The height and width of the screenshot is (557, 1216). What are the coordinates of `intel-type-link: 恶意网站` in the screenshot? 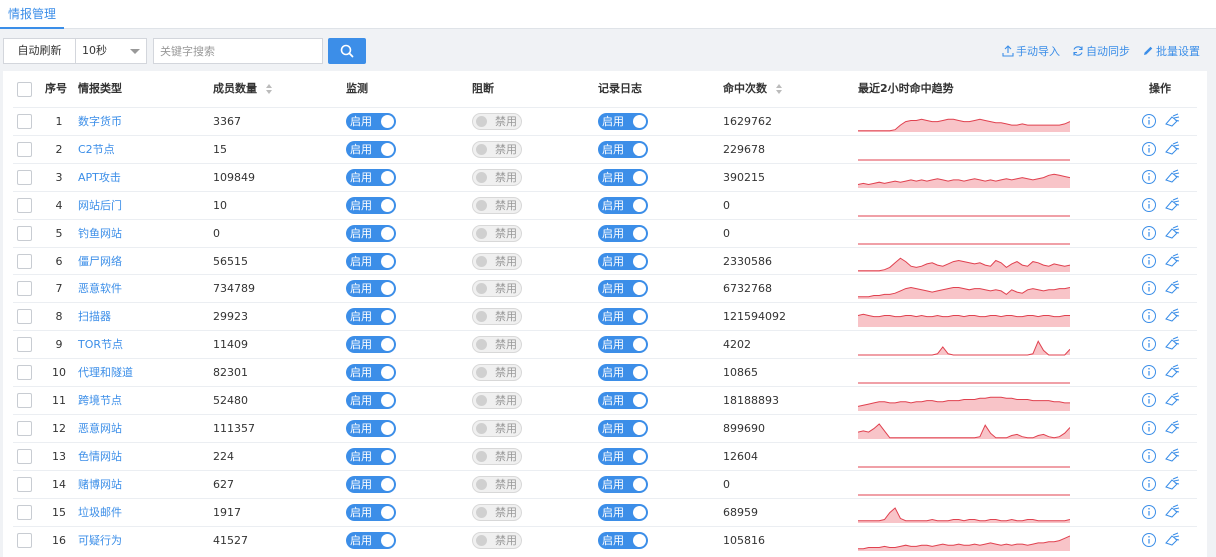 It's located at (100, 428).